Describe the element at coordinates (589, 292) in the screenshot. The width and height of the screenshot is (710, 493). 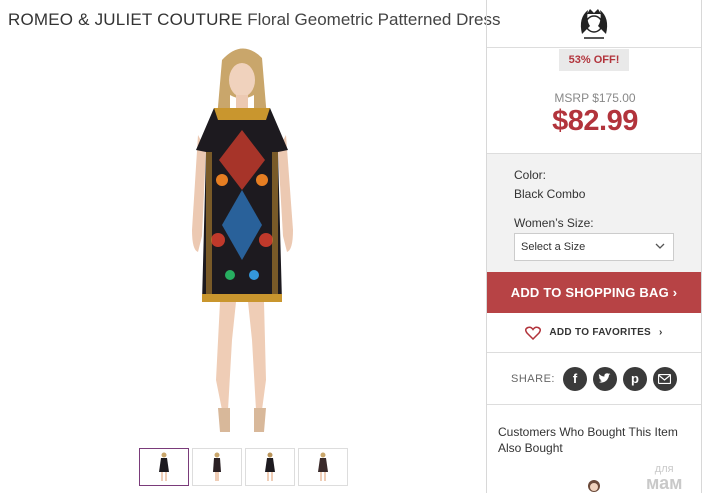
I see `add-to-bag-label: ADD TO SHOPPING BAG` at that location.